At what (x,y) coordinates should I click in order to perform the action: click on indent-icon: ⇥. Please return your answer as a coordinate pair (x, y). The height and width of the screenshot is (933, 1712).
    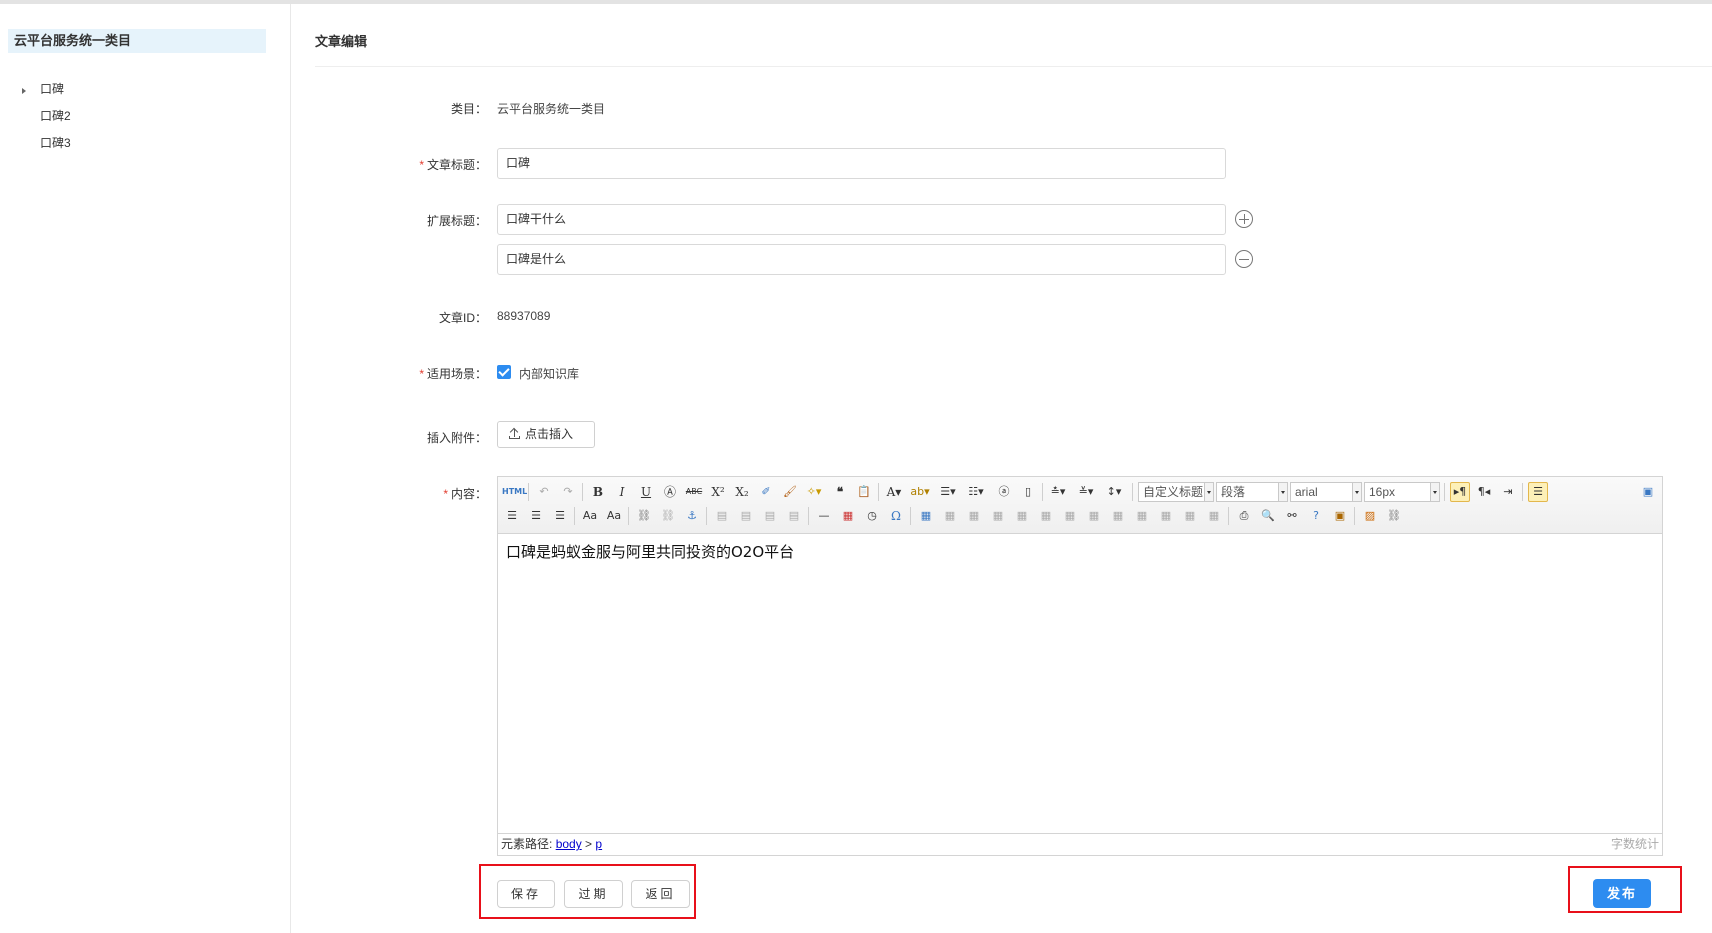
    Looking at the image, I should click on (1508, 492).